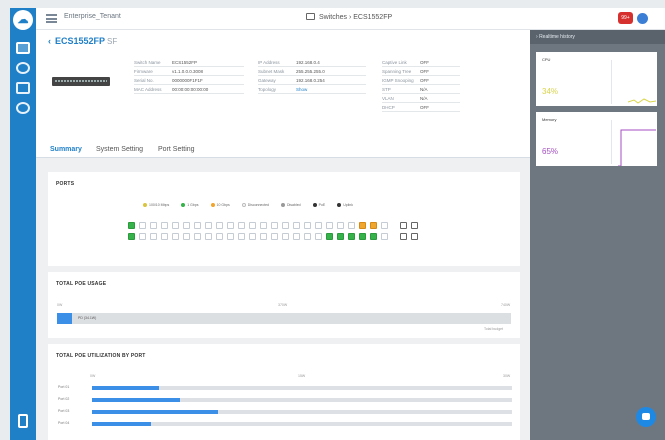 This screenshot has height=440, width=665. Describe the element at coordinates (23, 20) in the screenshot. I see `brand-logo-icon: ☁` at that location.